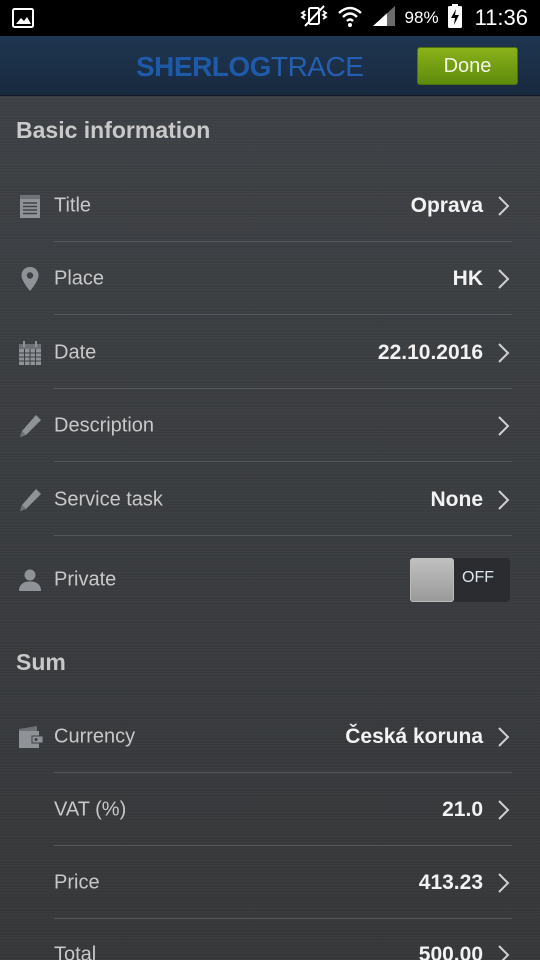 Image resolution: width=540 pixels, height=960 pixels. What do you see at coordinates (30, 737) in the screenshot?
I see `wallet-icon` at bounding box center [30, 737].